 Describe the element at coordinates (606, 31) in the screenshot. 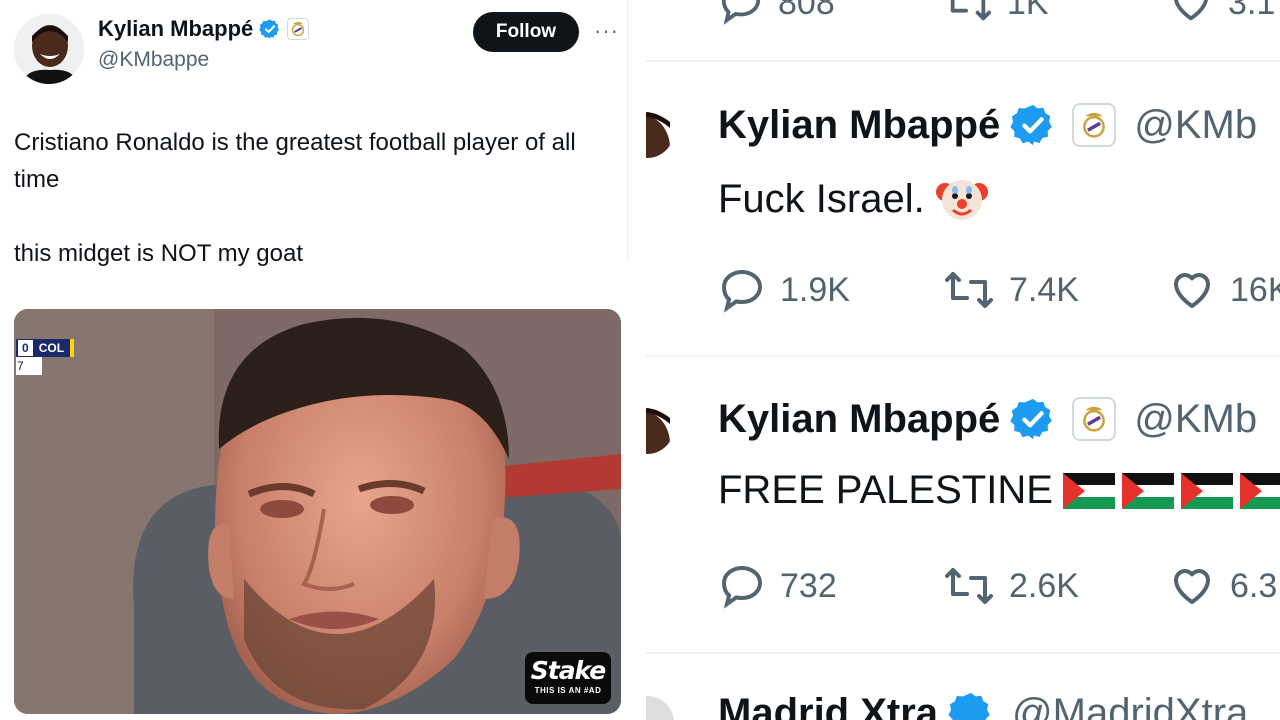

I see `more-options-icon: ···` at that location.